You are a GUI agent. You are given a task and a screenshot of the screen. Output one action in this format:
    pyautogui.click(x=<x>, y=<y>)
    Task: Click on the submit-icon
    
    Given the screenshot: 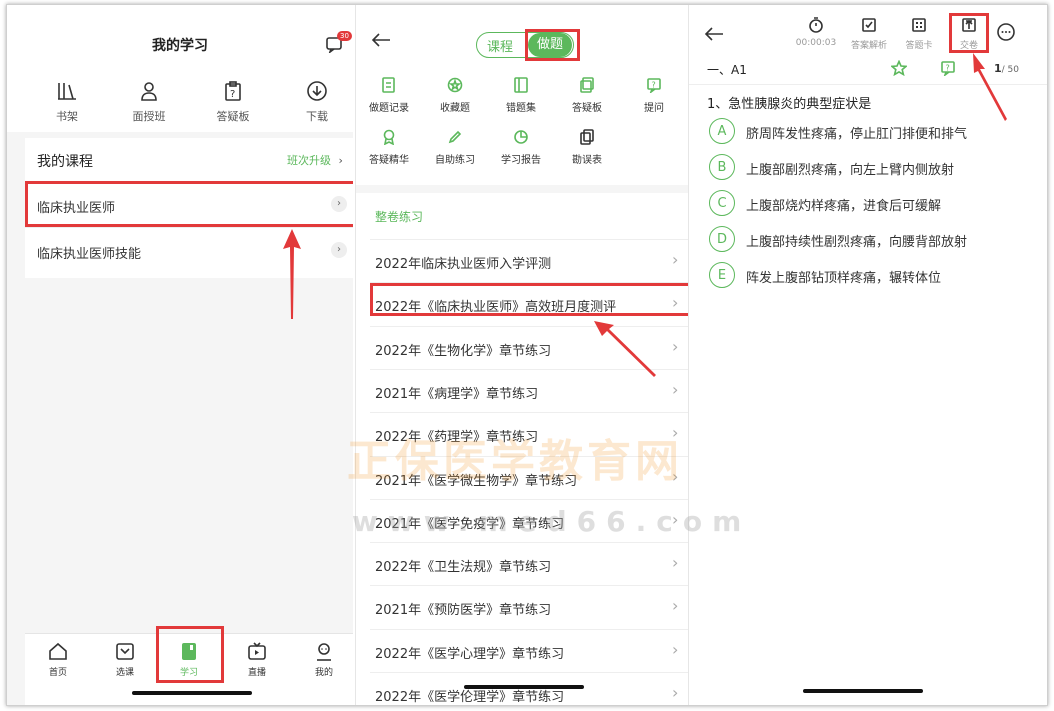 What is the action you would take?
    pyautogui.click(x=969, y=25)
    